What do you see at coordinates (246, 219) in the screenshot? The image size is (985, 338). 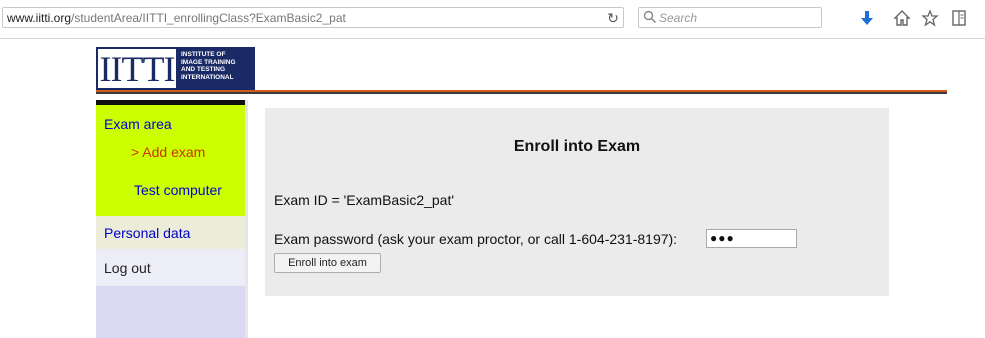 I see `sidebar-shadow` at bounding box center [246, 219].